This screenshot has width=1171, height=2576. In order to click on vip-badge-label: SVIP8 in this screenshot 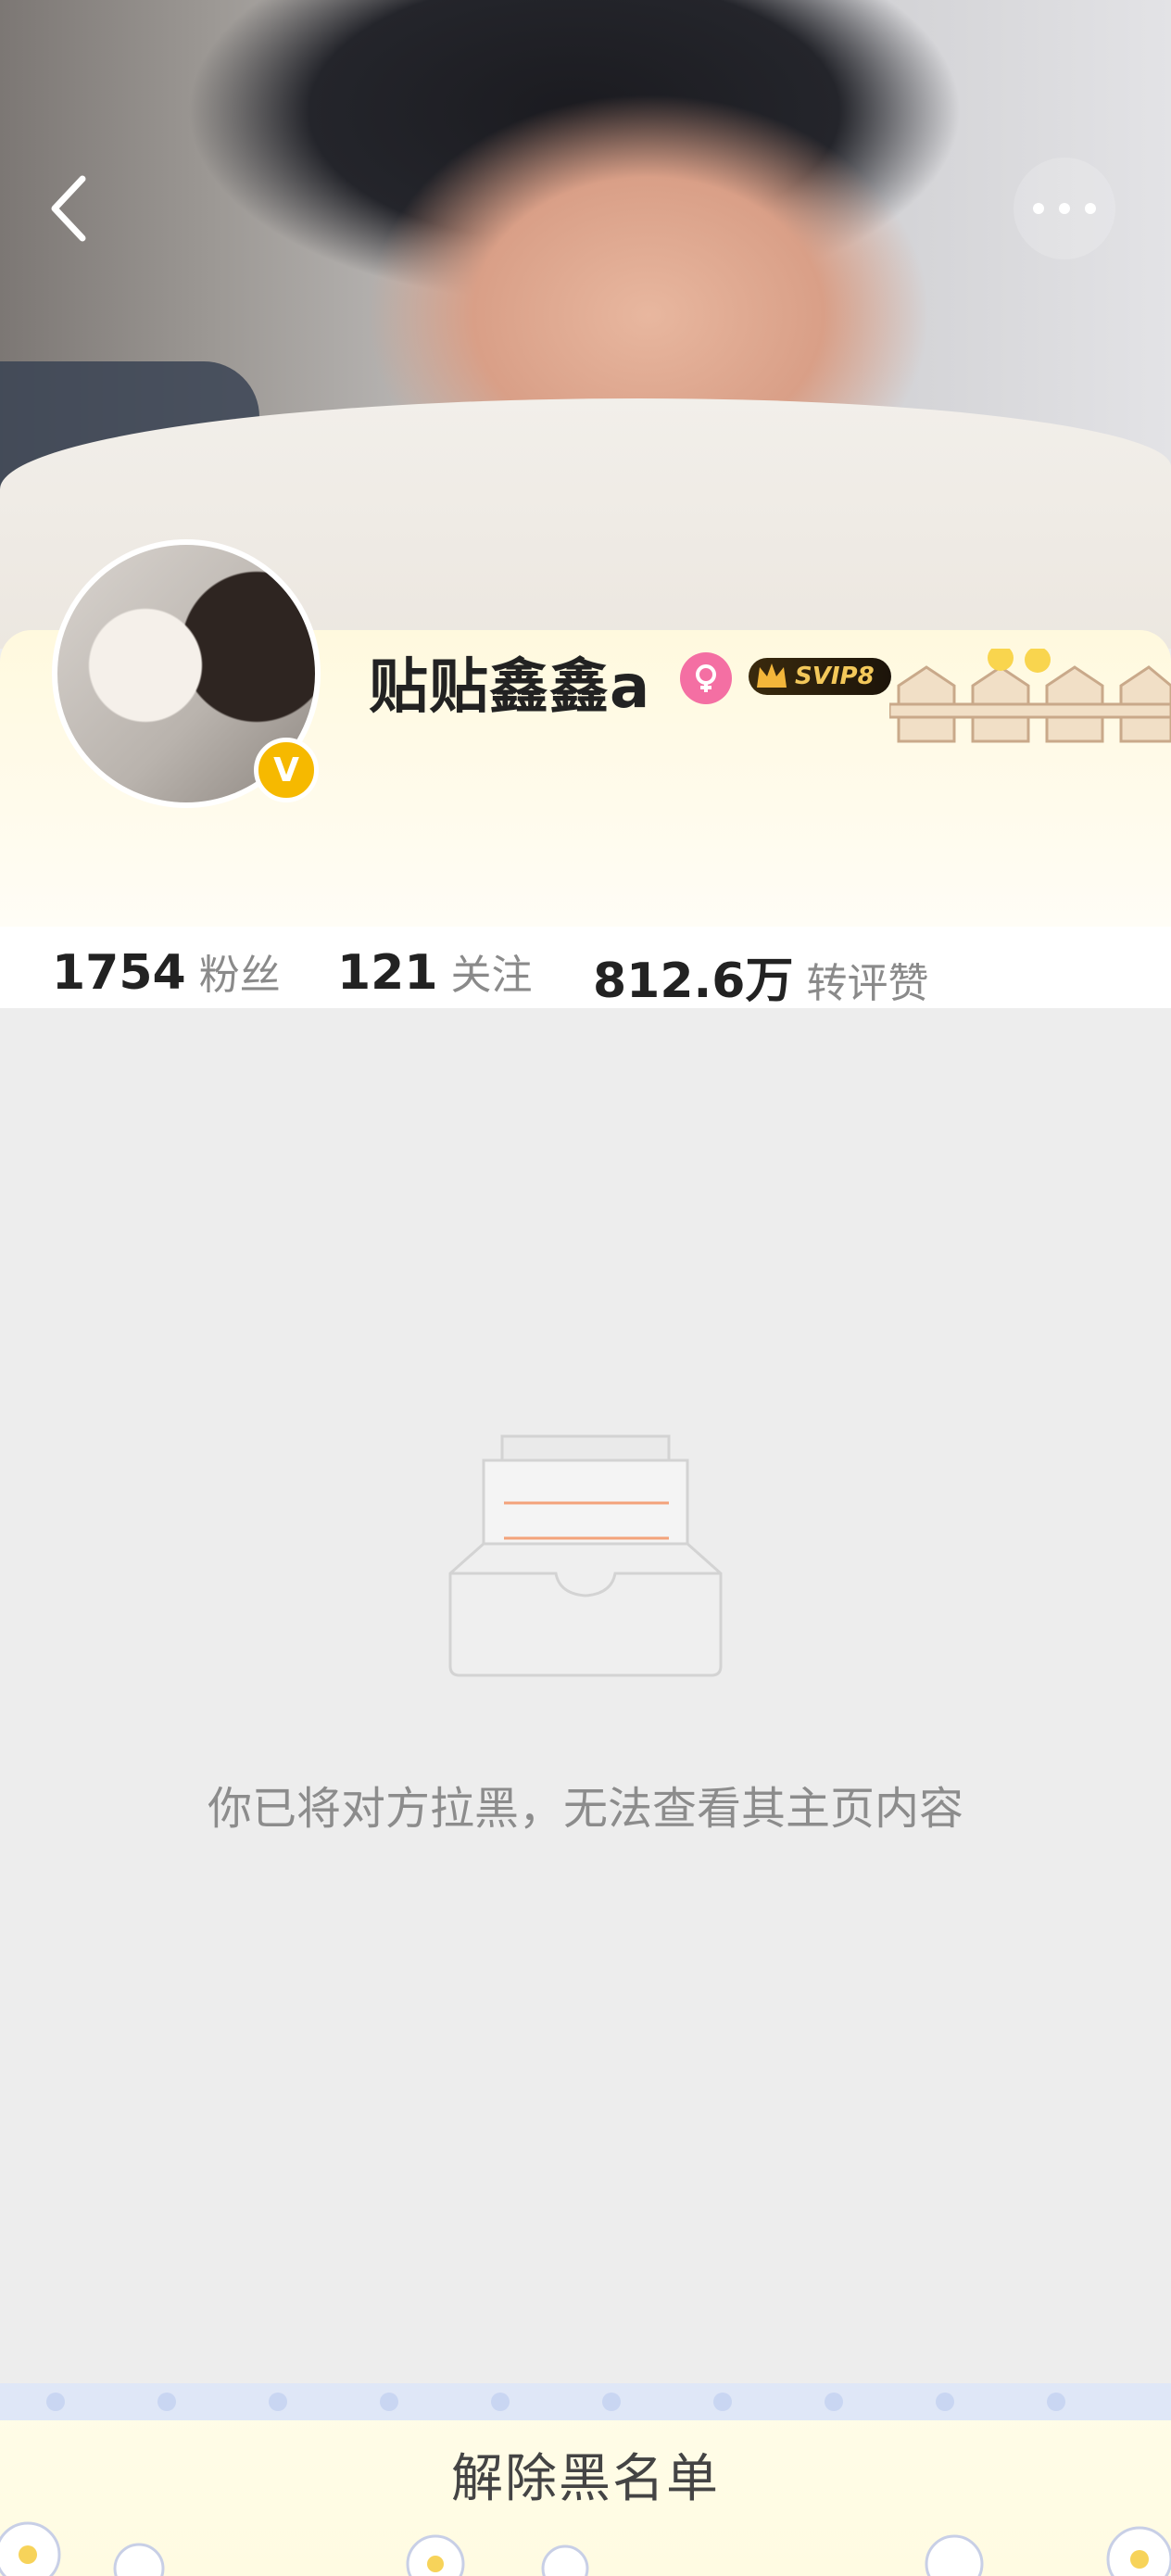, I will do `click(835, 676)`.